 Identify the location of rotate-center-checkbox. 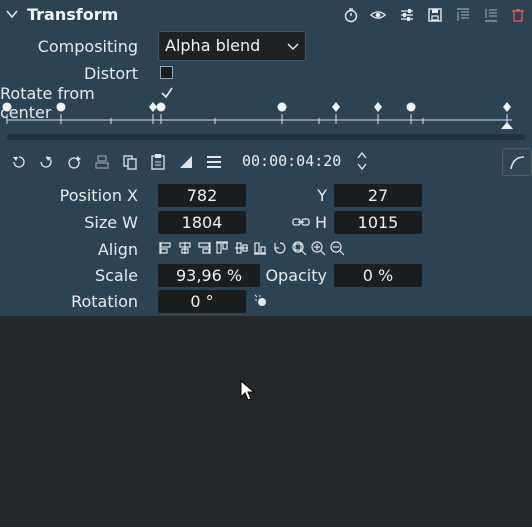
(167, 92).